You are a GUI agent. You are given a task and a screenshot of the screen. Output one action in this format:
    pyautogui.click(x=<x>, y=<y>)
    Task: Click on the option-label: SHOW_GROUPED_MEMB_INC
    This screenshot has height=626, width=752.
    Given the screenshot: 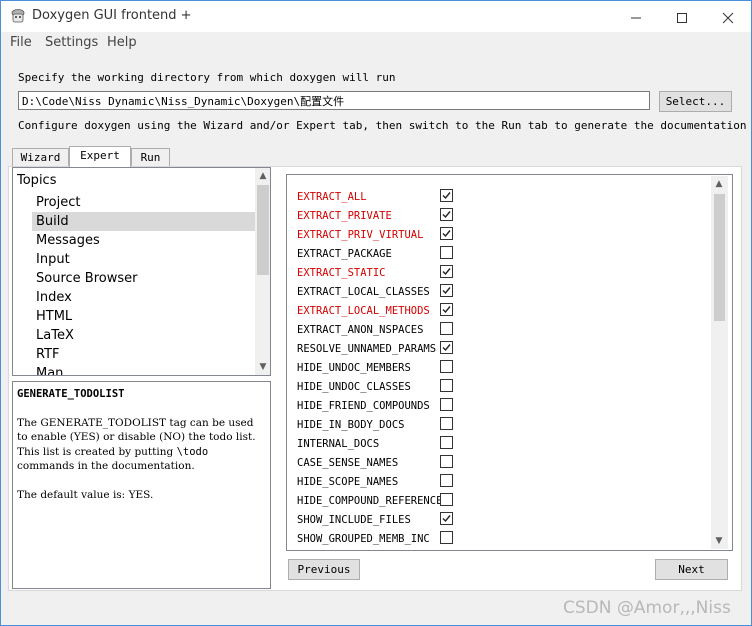 What is the action you would take?
    pyautogui.click(x=363, y=539)
    